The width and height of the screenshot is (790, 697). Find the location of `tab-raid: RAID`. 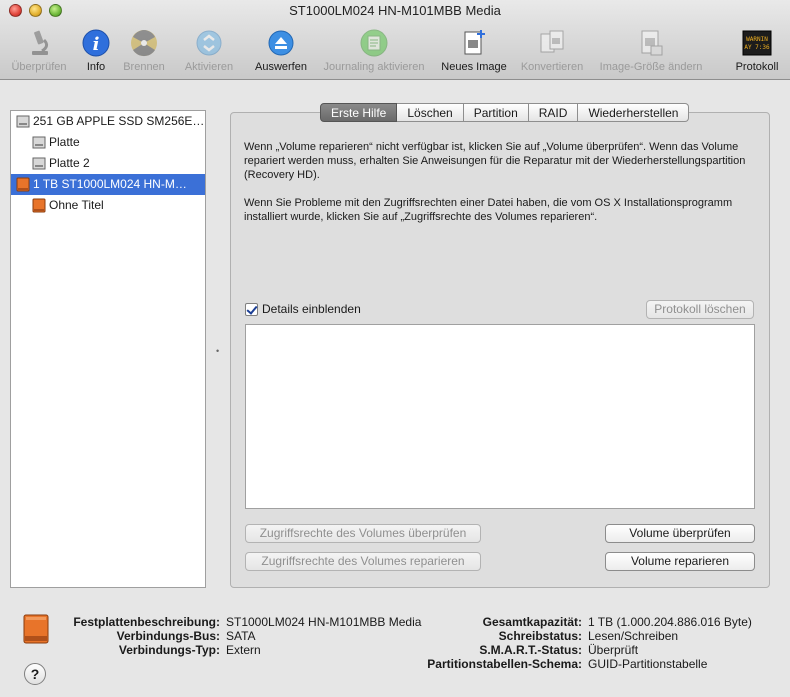

tab-raid: RAID is located at coordinates (553, 112).